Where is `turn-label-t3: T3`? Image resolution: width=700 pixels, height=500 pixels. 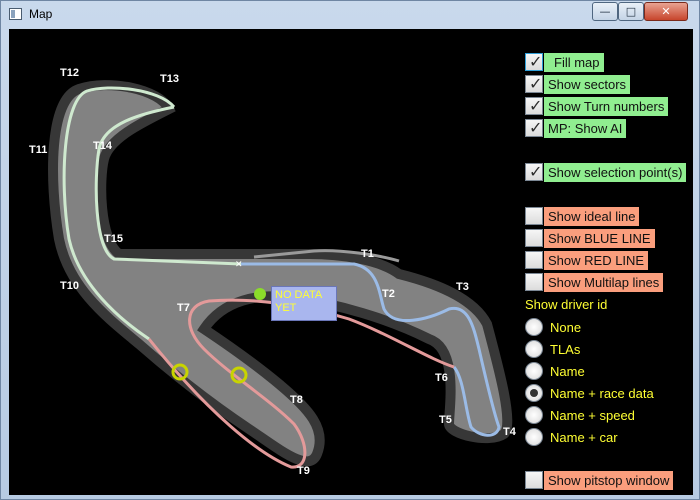 turn-label-t3: T3 is located at coordinates (462, 287).